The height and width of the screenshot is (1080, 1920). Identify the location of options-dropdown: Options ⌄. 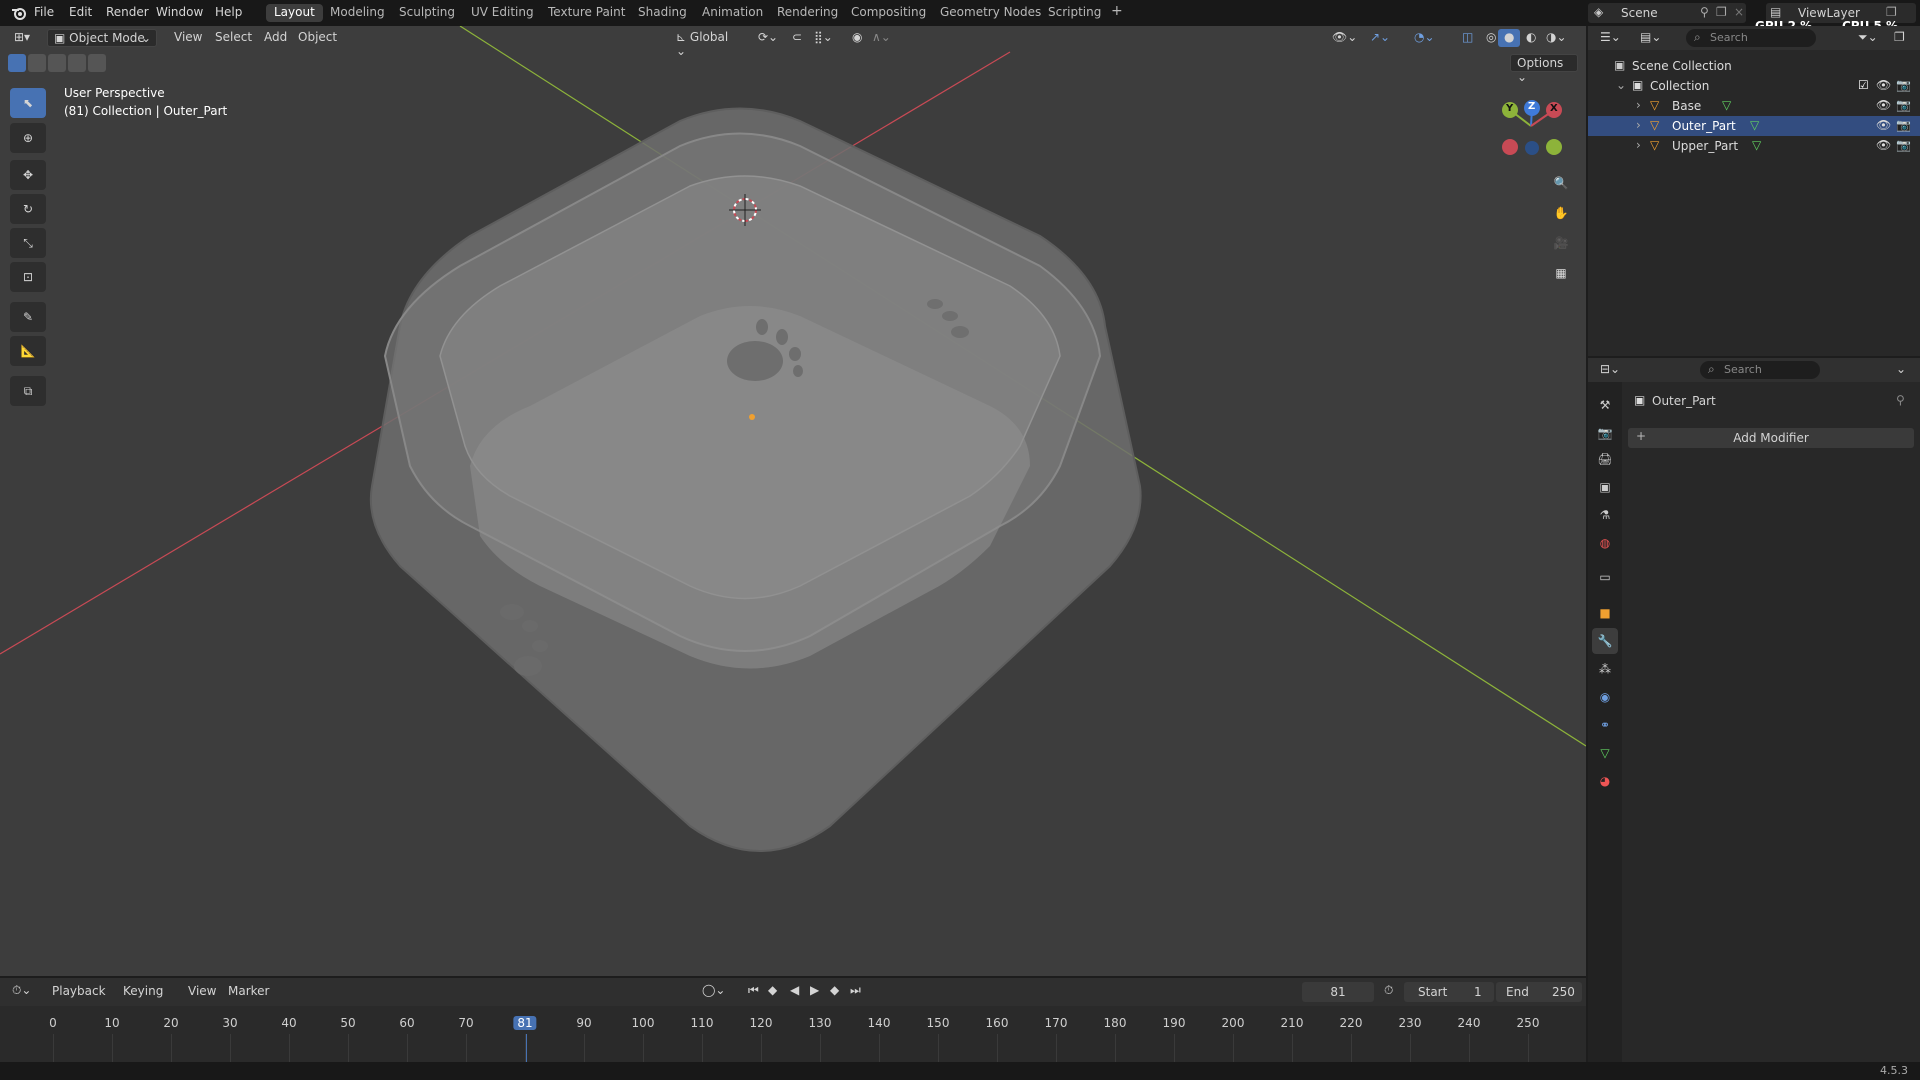
(1544, 69).